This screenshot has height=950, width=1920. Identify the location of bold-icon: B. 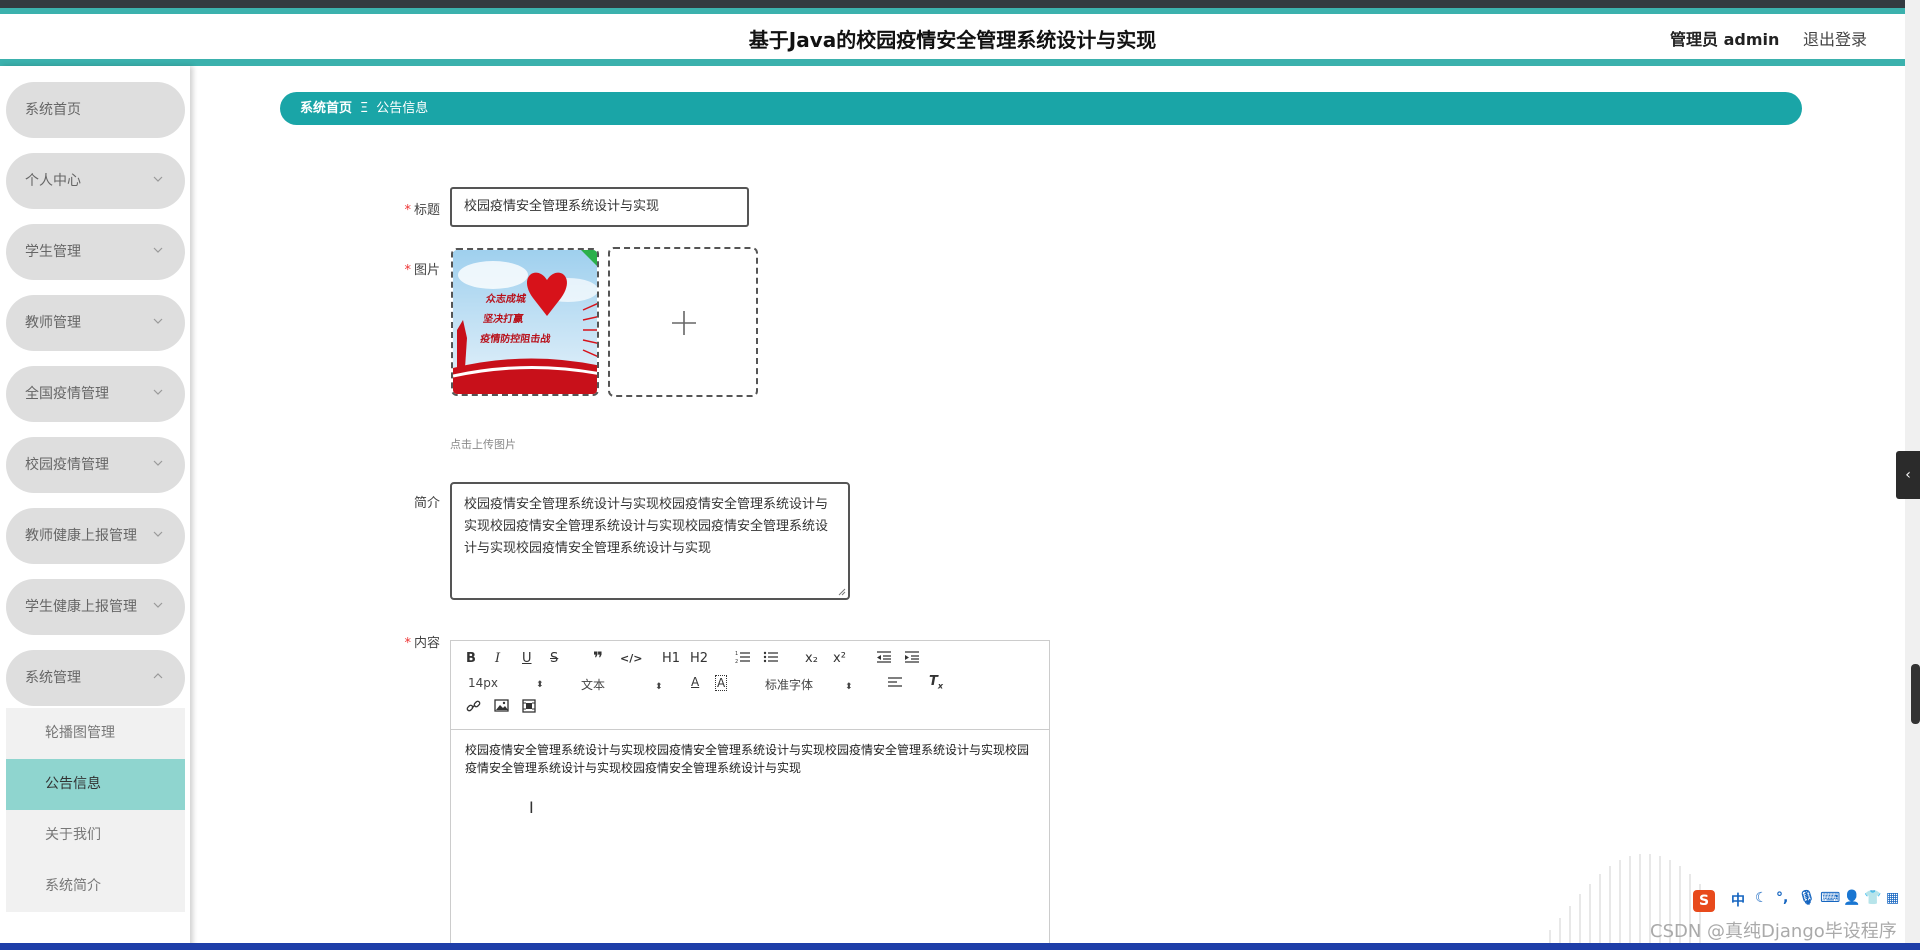
(471, 658).